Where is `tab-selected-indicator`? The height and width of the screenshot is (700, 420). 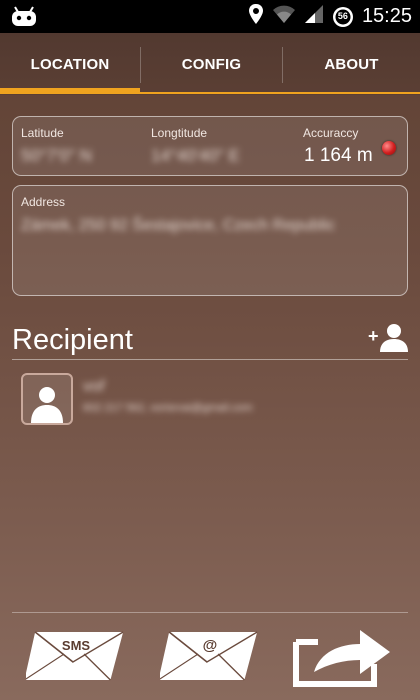 tab-selected-indicator is located at coordinates (70, 91).